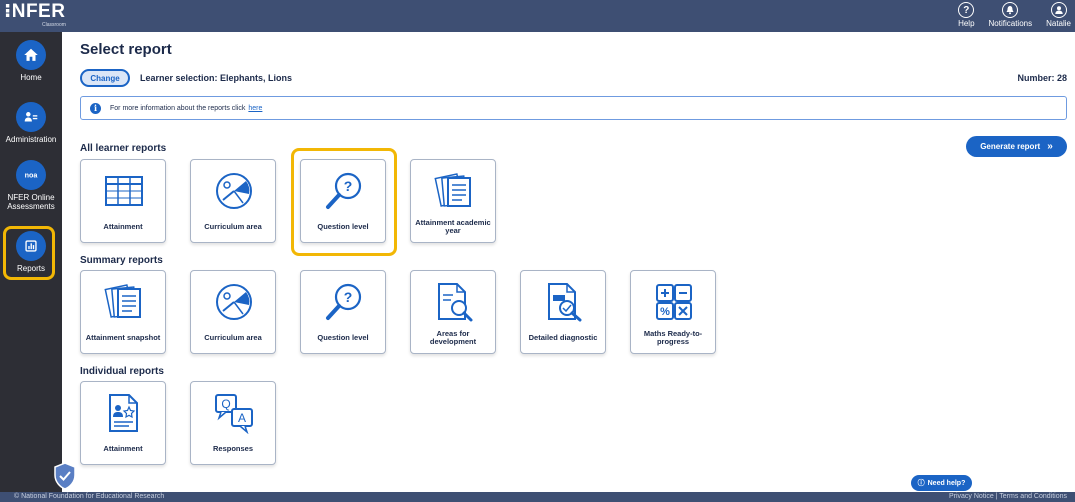 The image size is (1075, 502). I want to click on report-card-label: Attainment snapshot, so click(123, 337).